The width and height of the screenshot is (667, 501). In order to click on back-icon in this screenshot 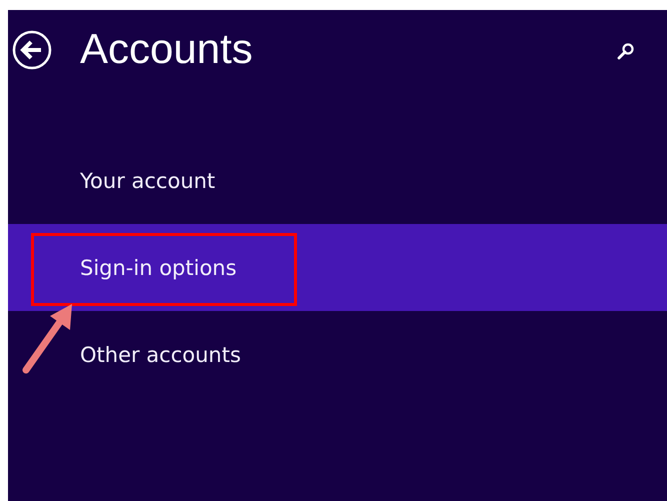, I will do `click(32, 50)`.